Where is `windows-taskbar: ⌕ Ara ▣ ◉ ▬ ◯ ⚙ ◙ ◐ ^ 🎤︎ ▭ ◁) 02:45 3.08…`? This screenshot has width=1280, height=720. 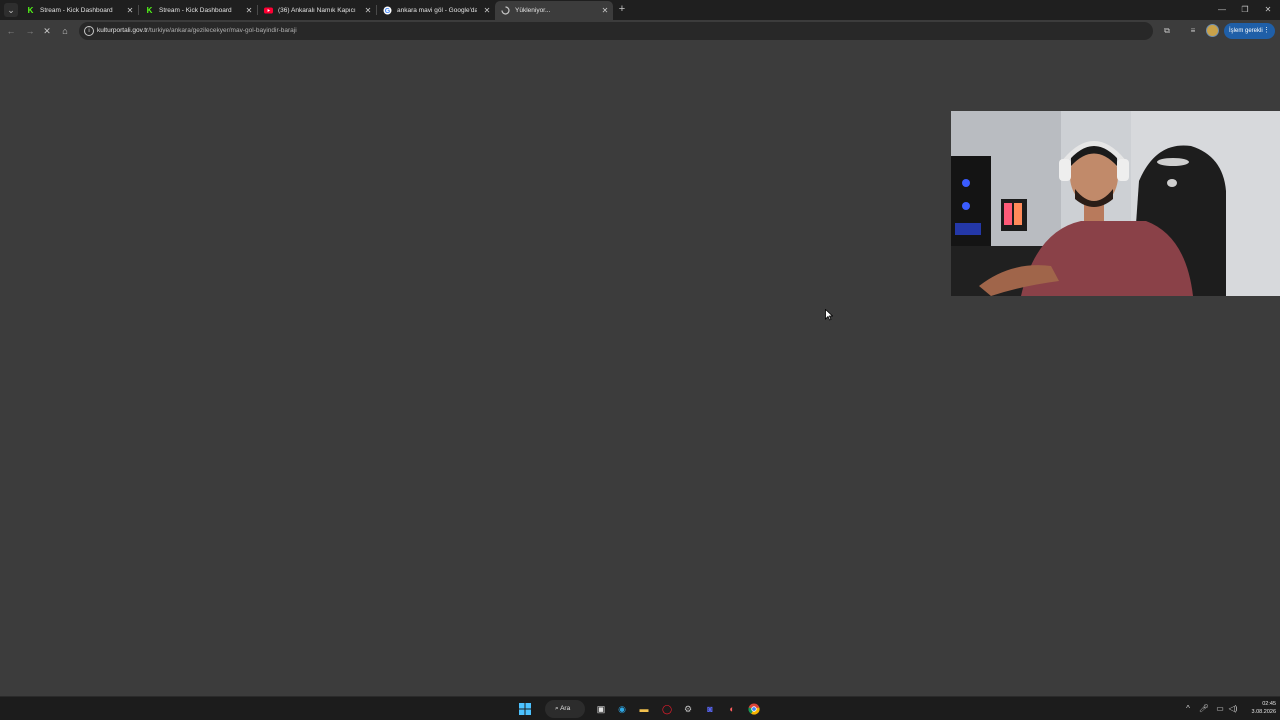 windows-taskbar: ⌕ Ara ▣ ◉ ▬ ◯ ⚙ ◙ ◐ ^ 🎤︎ ▭ ◁) 02:45 3.08… is located at coordinates (640, 708).